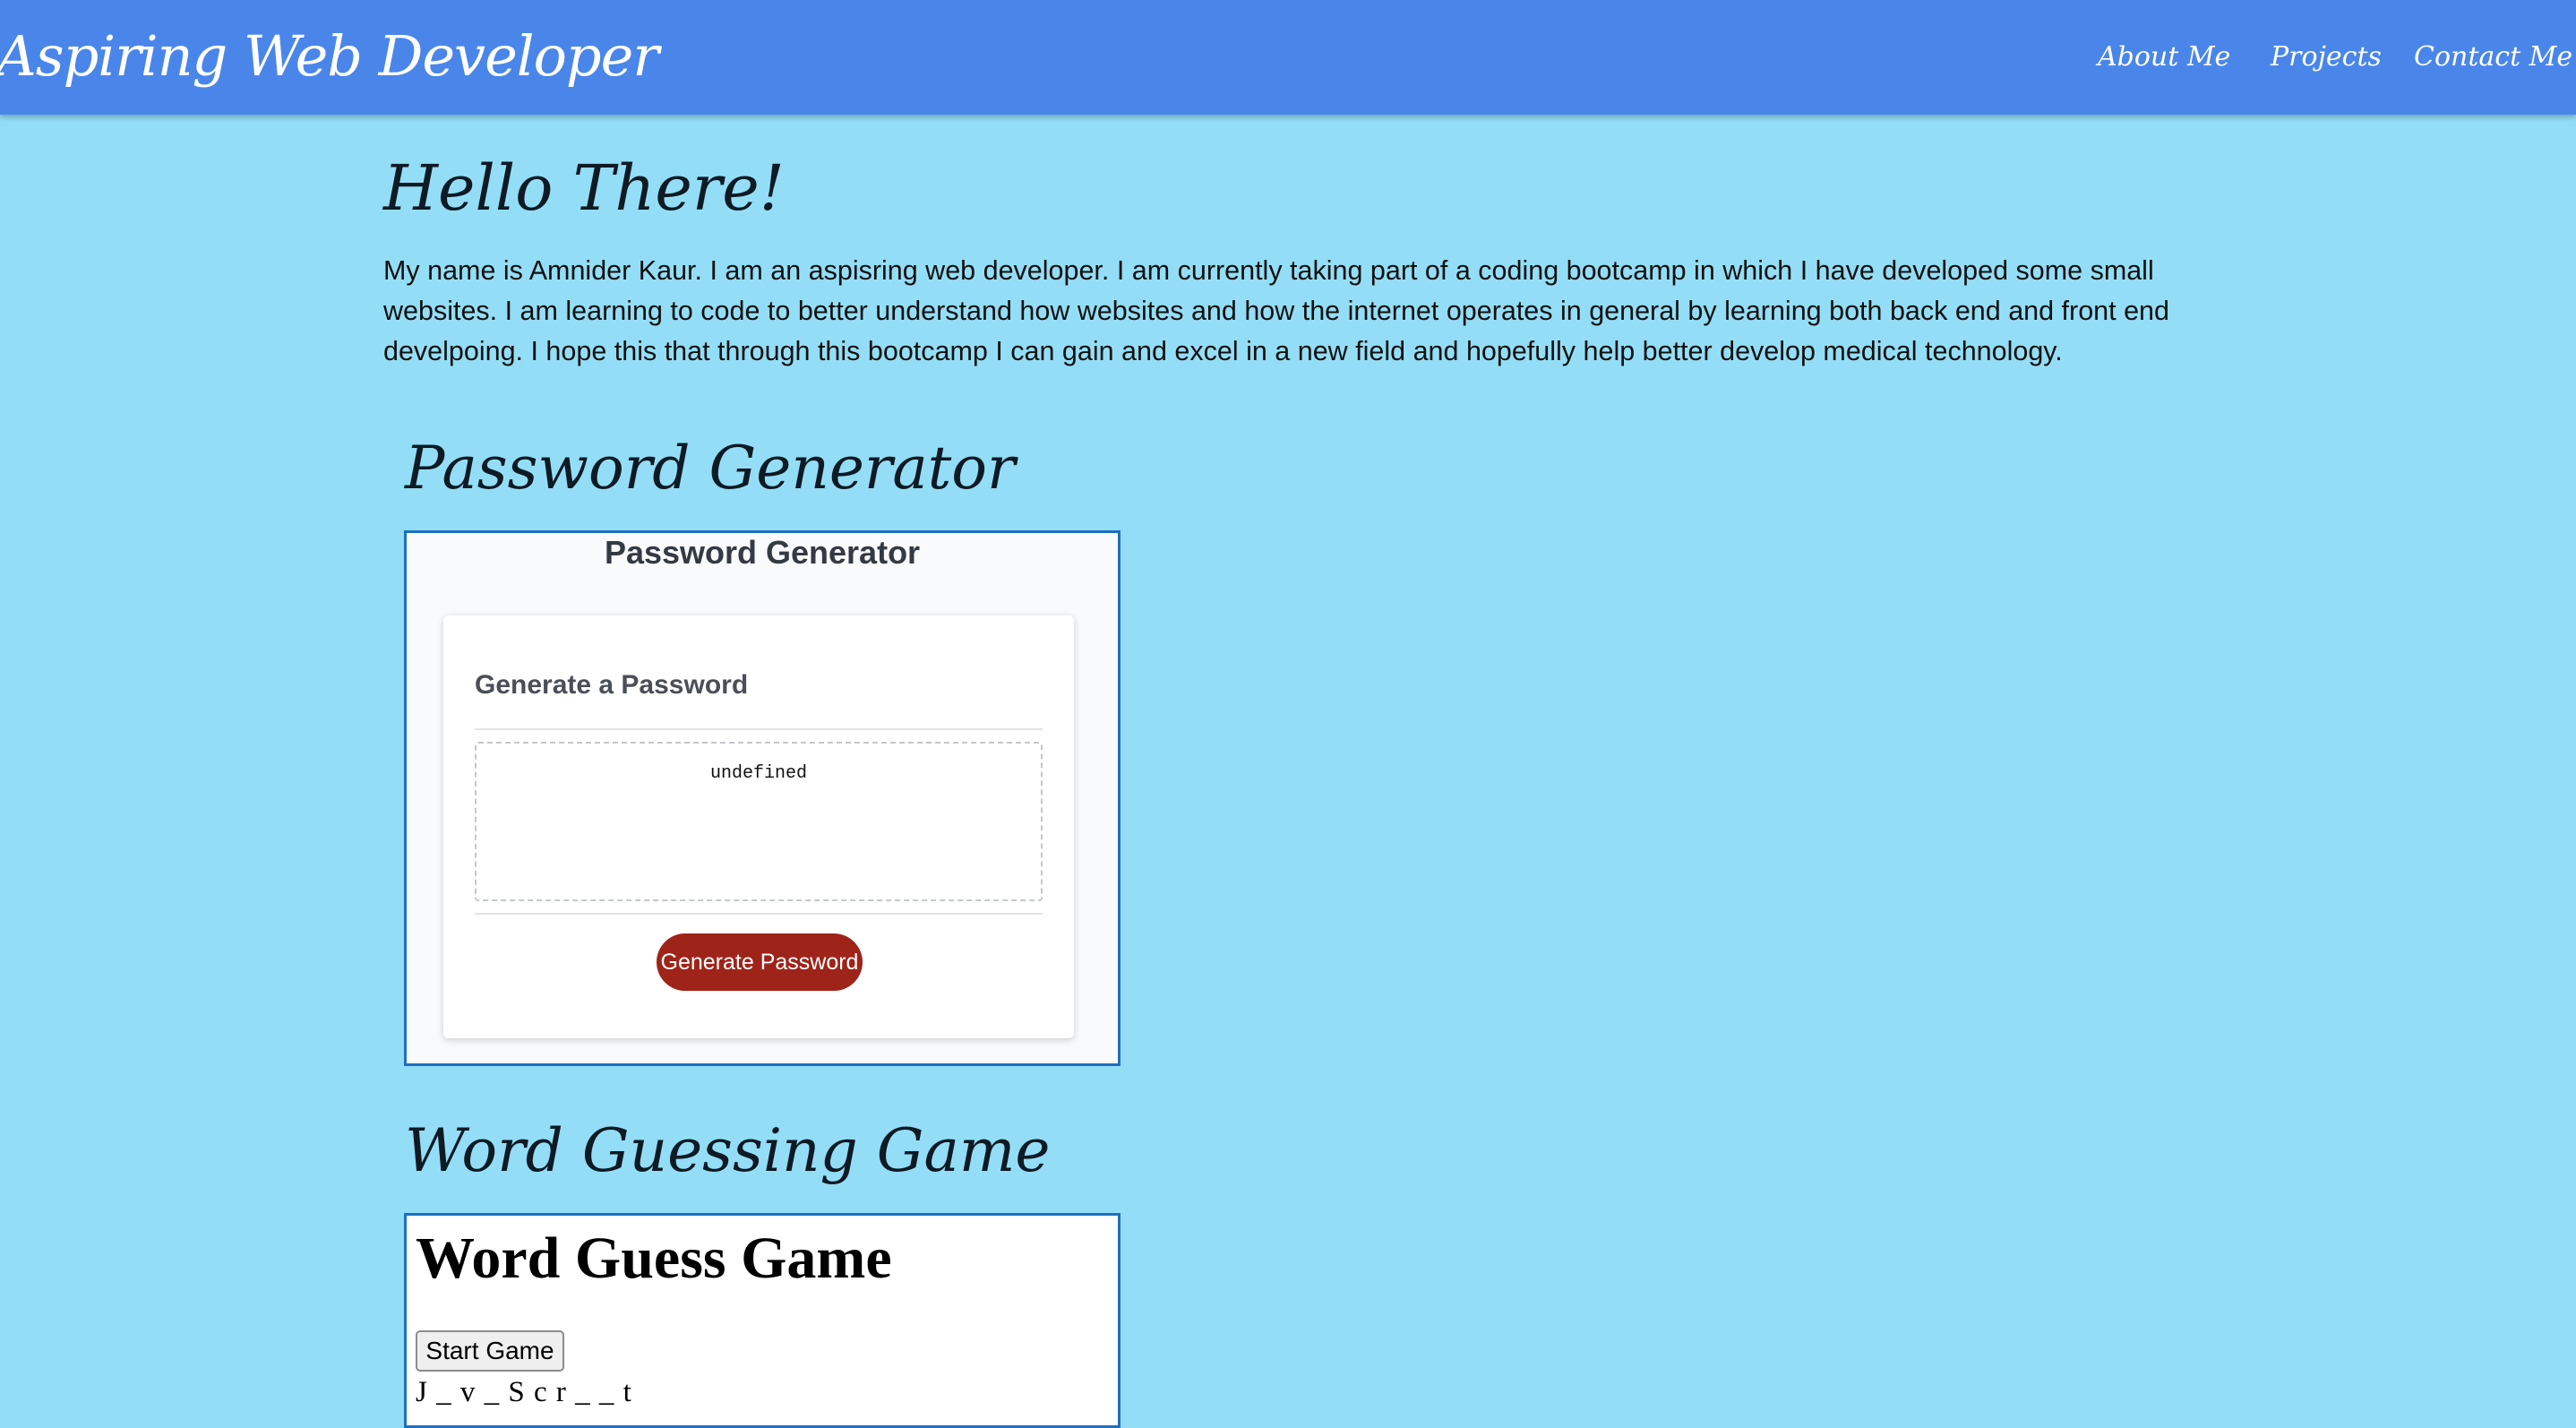  What do you see at coordinates (2164, 57) in the screenshot?
I see `nav-link-about-me: About Me` at bounding box center [2164, 57].